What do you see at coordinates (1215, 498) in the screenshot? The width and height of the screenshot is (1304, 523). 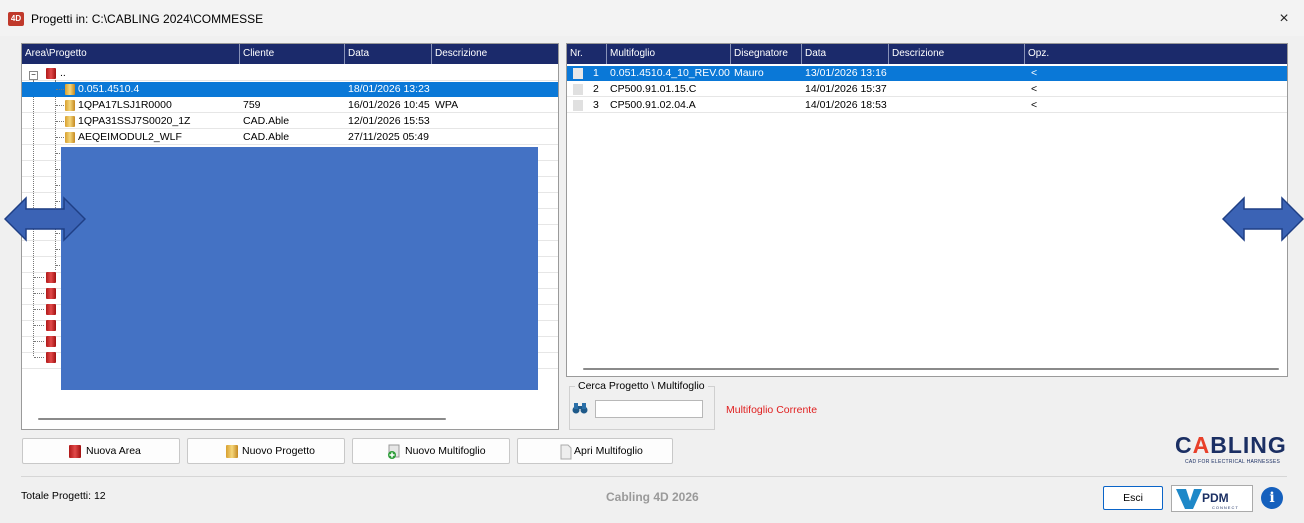 I see `pdm-text: PDM` at bounding box center [1215, 498].